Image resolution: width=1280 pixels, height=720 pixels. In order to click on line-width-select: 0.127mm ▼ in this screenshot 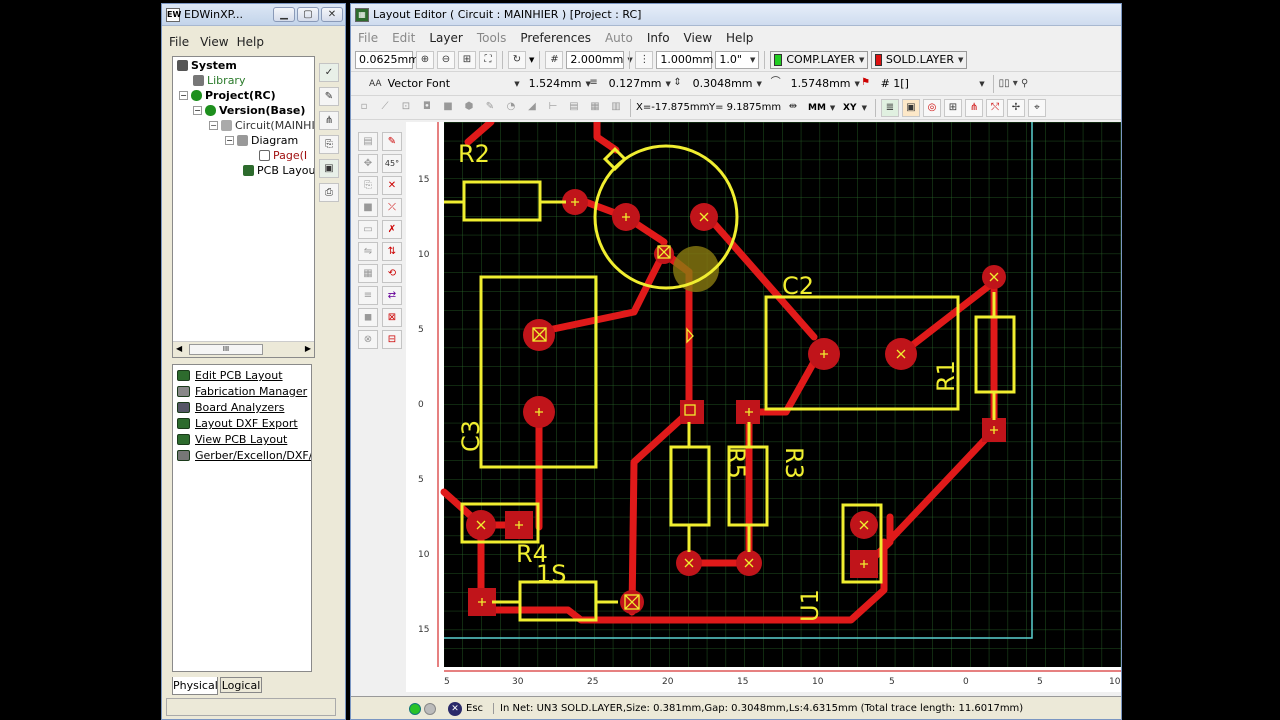, I will do `click(638, 83)`.